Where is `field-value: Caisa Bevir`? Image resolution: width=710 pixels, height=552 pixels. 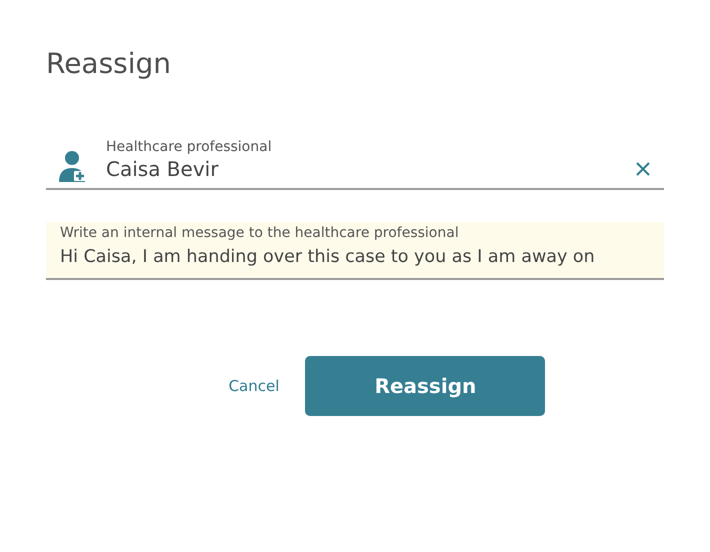 field-value: Caisa Bevir is located at coordinates (163, 169).